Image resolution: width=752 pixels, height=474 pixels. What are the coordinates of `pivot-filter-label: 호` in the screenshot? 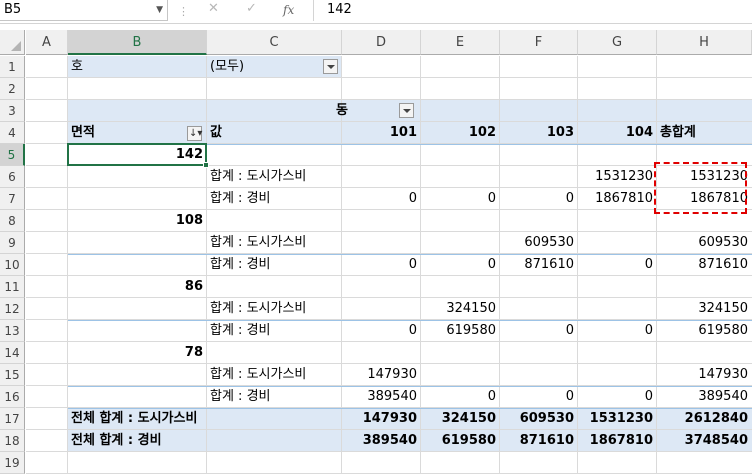 It's located at (77, 66).